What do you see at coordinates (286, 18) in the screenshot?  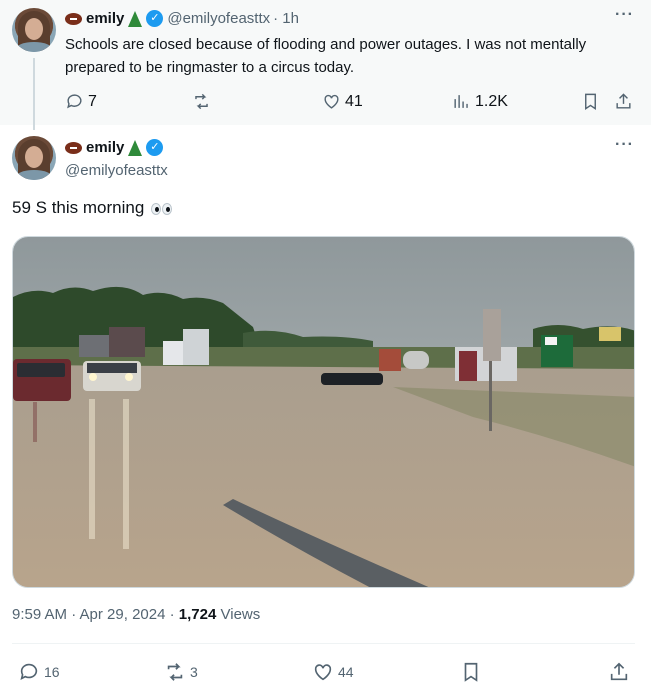 I see `parent-time: · 1h` at bounding box center [286, 18].